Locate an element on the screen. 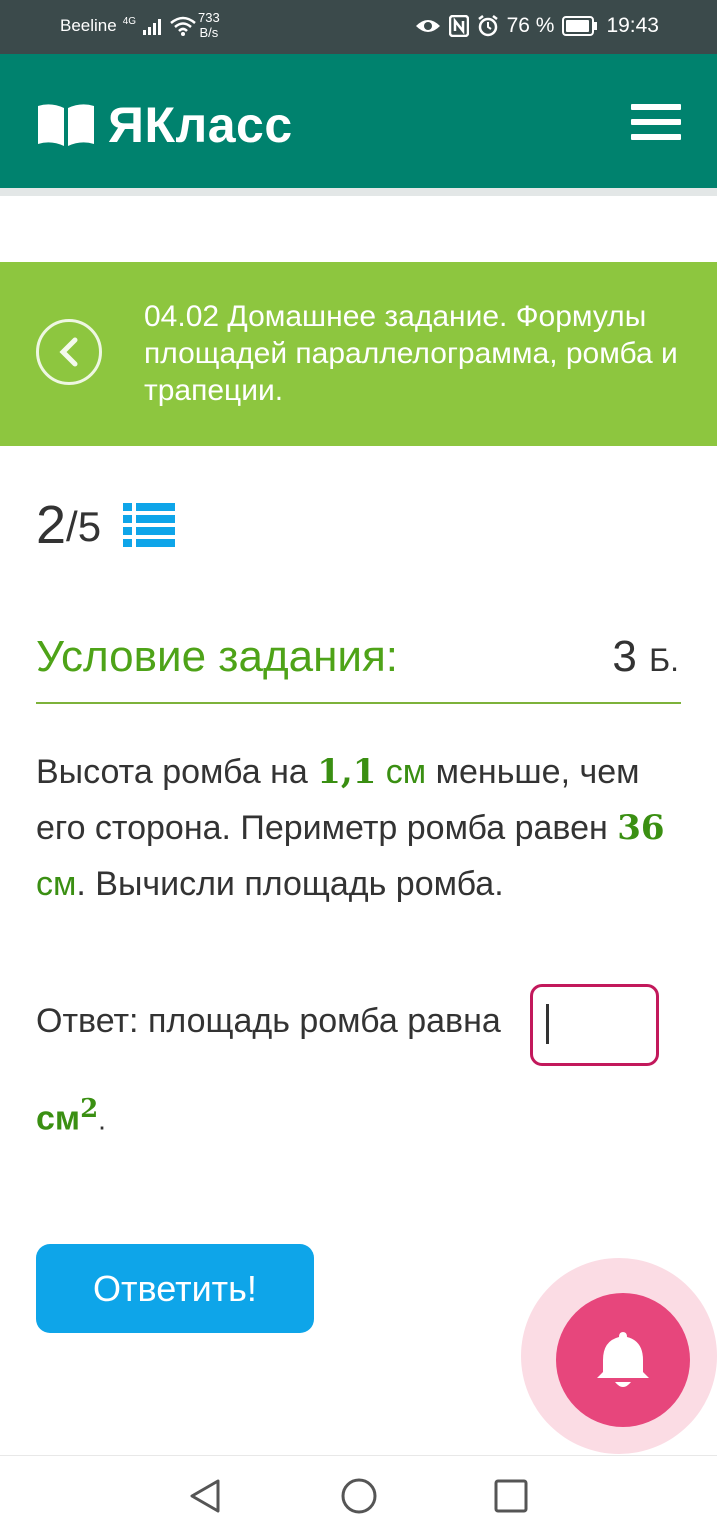 The height and width of the screenshot is (1537, 717). logo-text: ЯКласс is located at coordinates (200, 125).